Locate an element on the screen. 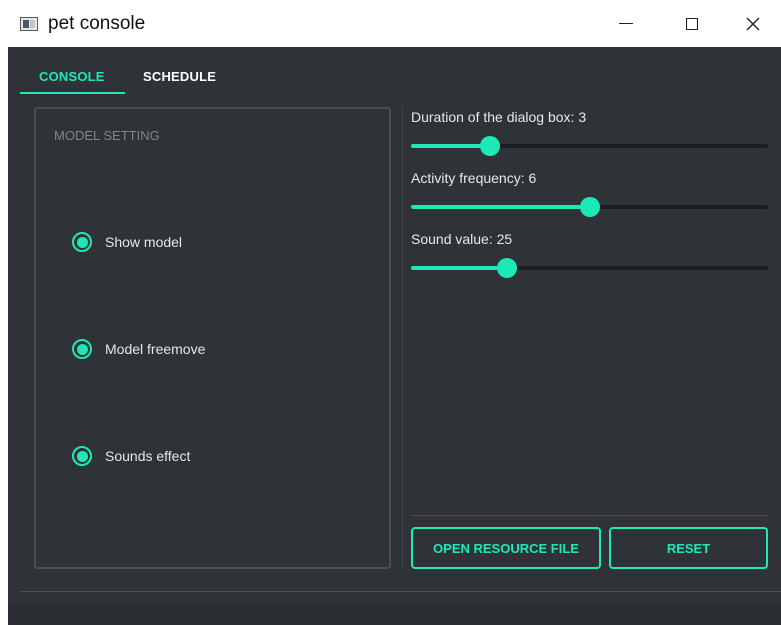  tab-schedule: SCHEDULE is located at coordinates (179, 76).